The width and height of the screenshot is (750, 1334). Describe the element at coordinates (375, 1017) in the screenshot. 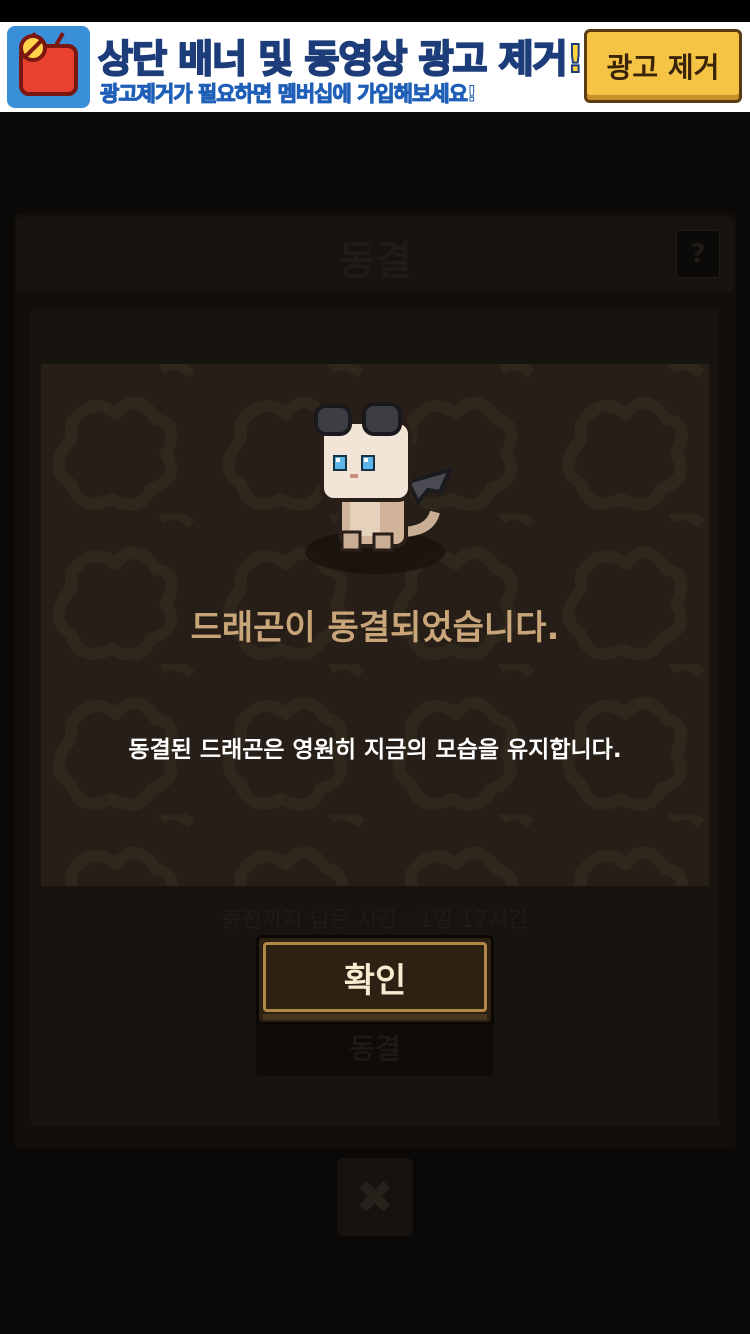

I see `confirm-button-shadow` at that location.